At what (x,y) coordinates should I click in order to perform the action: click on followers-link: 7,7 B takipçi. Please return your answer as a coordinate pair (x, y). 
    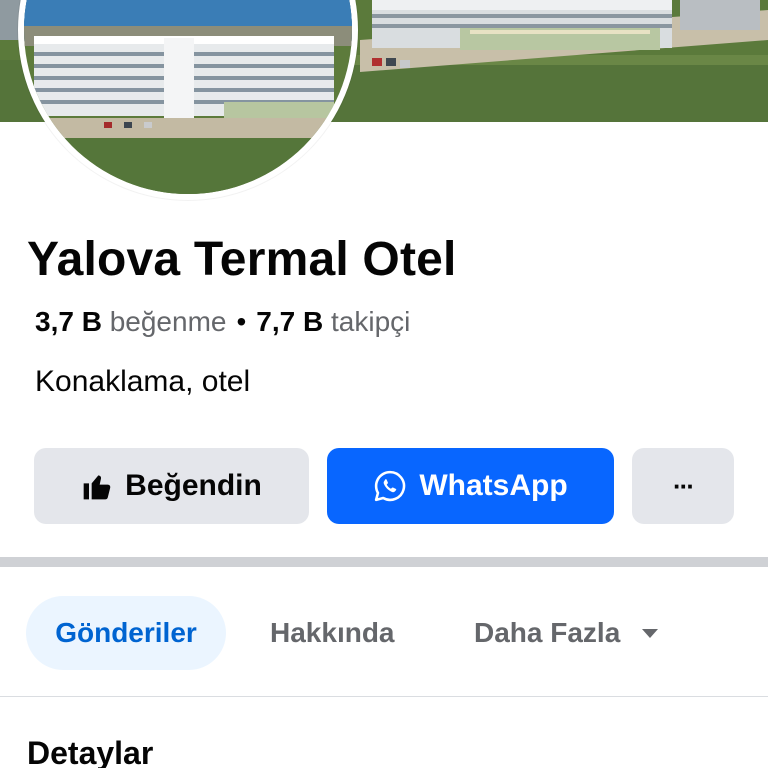
    Looking at the image, I should click on (333, 321).